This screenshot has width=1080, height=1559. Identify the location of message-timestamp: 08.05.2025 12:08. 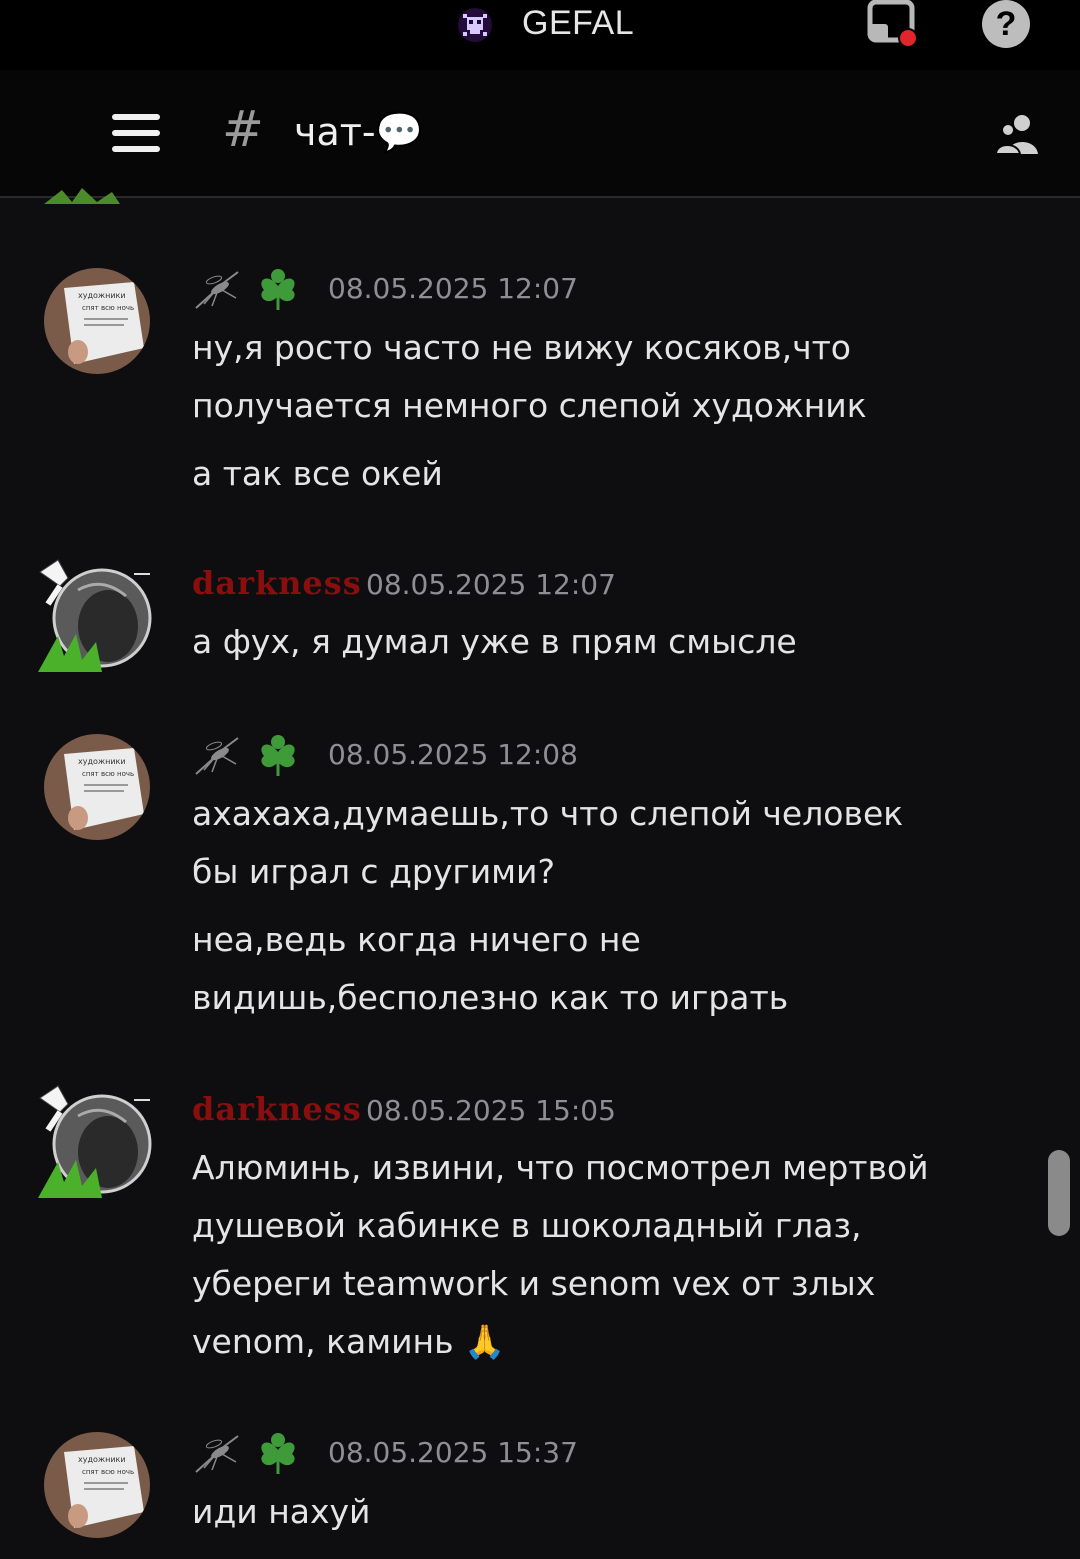
(453, 754).